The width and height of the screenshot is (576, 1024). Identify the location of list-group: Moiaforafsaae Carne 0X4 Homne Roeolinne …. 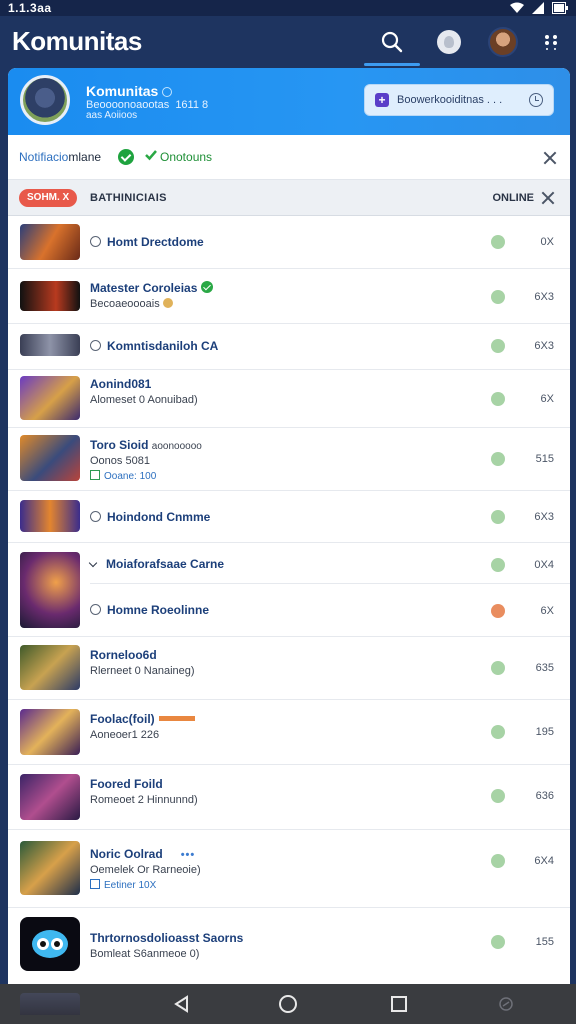
(289, 590).